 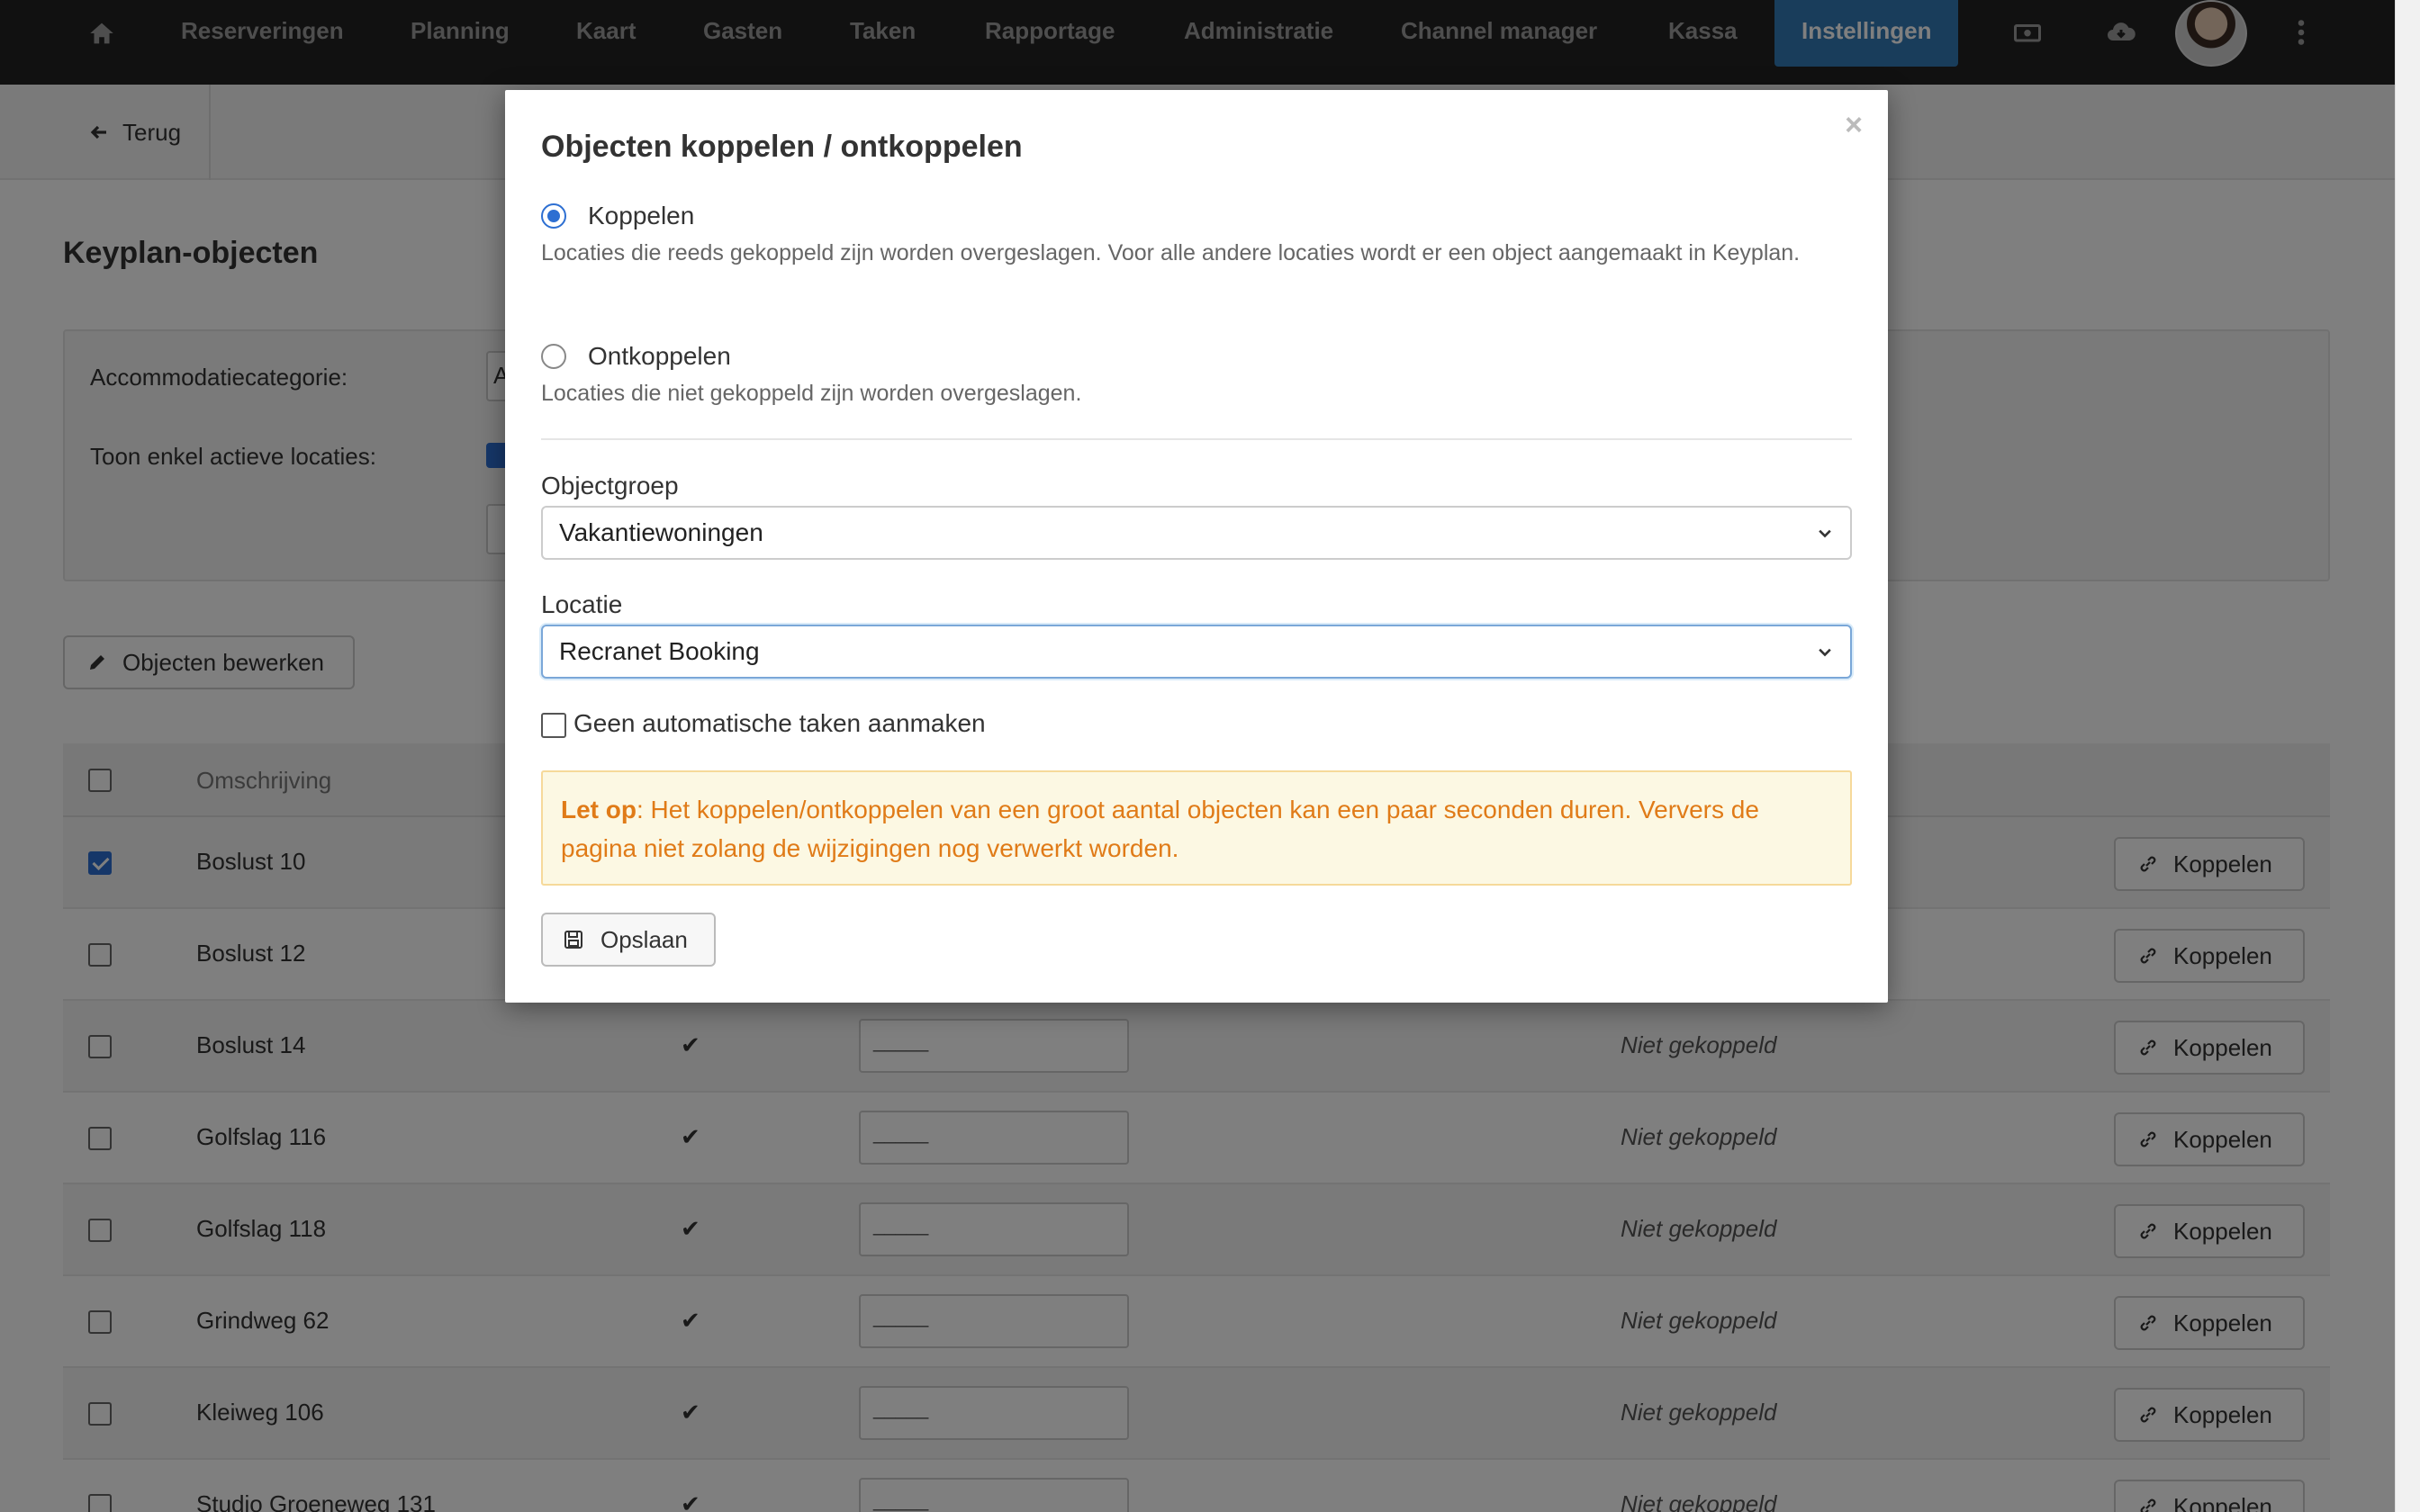 What do you see at coordinates (779, 723) in the screenshot?
I see `no-auto-tasks-label: Geen automatische taken aanmaken` at bounding box center [779, 723].